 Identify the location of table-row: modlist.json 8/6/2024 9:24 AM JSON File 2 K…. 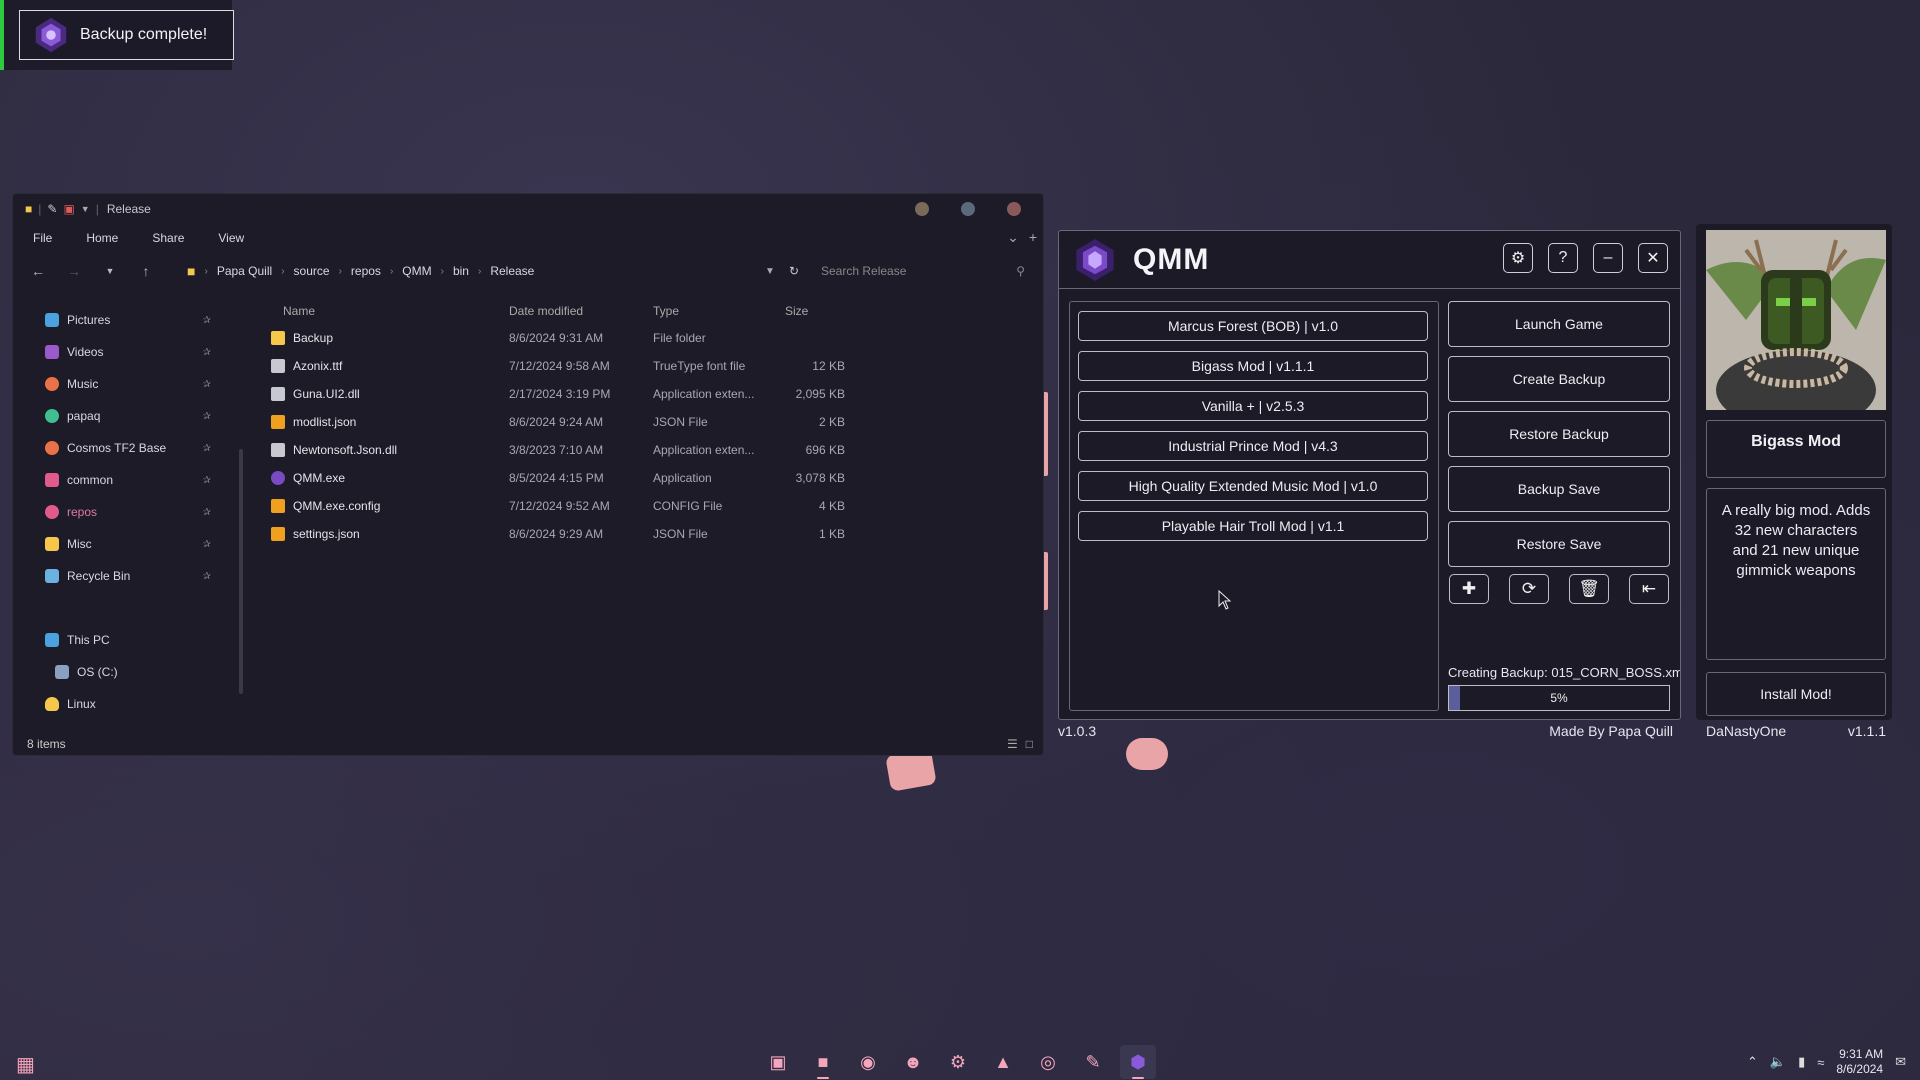
(649, 422).